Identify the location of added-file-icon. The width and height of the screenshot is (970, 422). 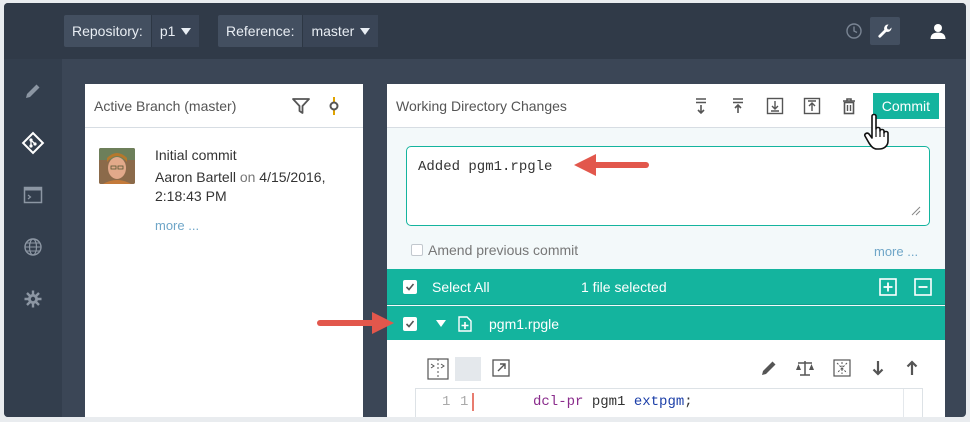
(465, 325).